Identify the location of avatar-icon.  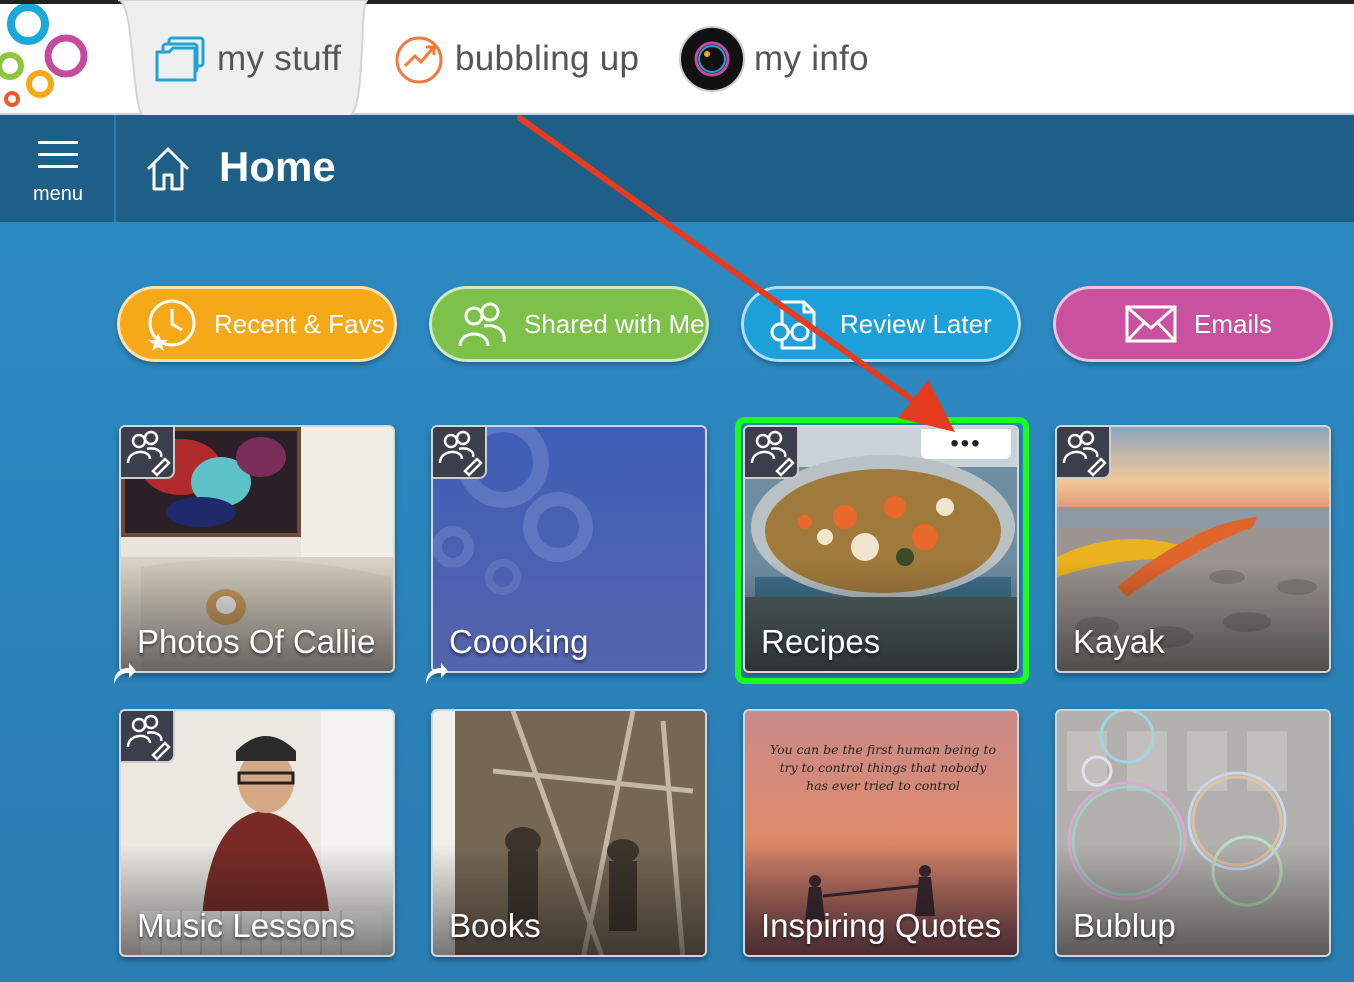
(712, 59).